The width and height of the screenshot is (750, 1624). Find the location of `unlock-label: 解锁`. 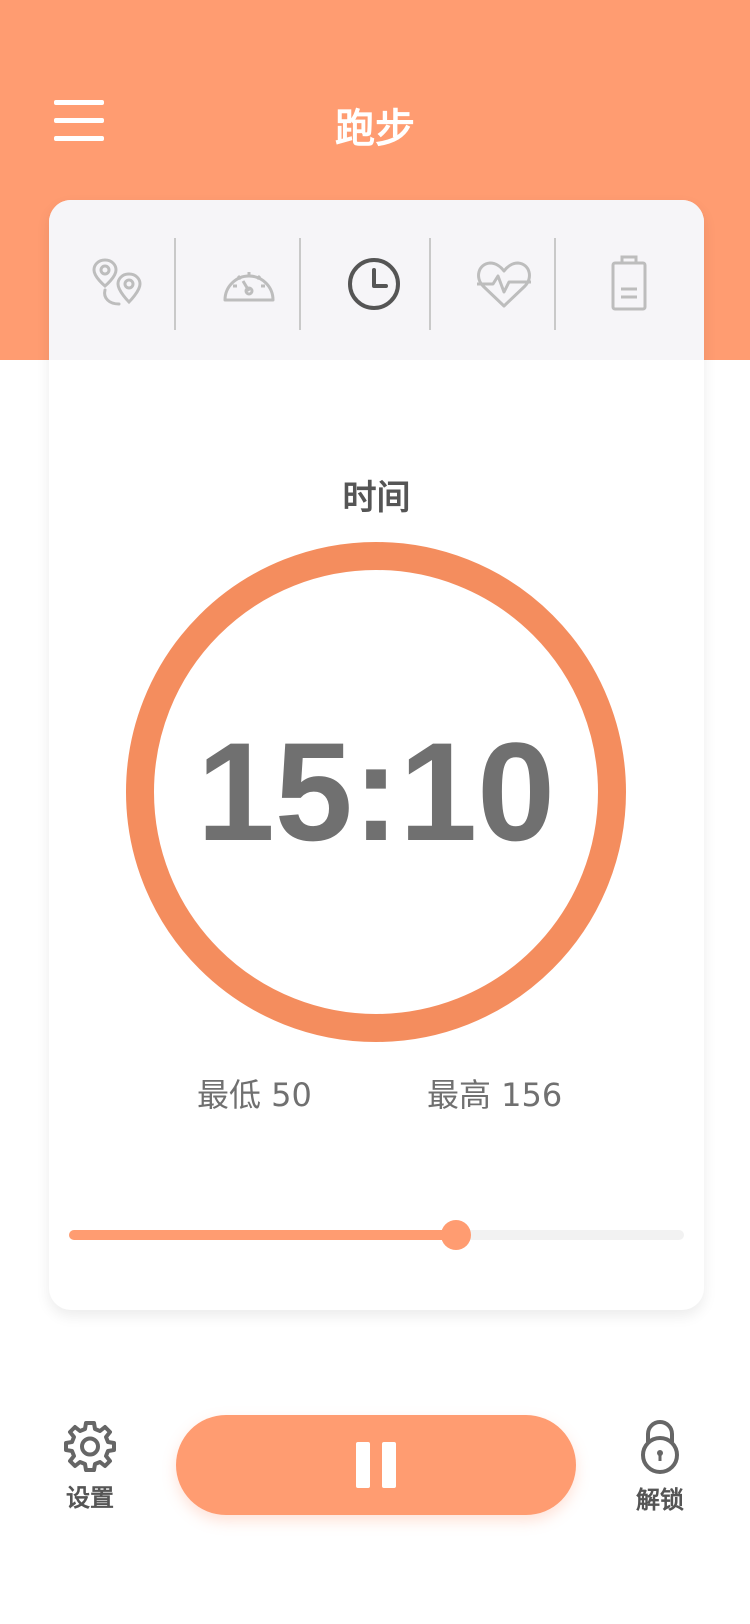

unlock-label: 解锁 is located at coordinates (660, 1500).